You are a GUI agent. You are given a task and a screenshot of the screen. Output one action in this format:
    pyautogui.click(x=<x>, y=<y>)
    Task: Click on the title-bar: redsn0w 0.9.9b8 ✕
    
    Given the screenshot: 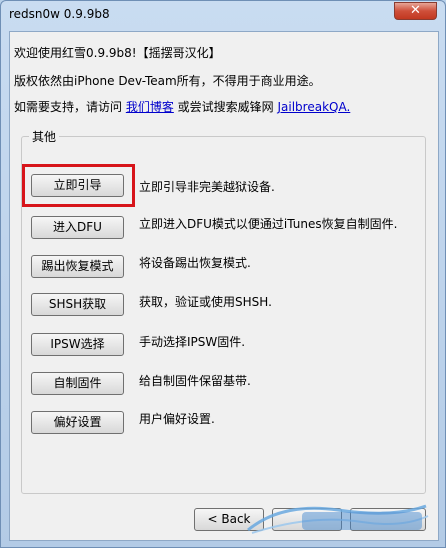 What is the action you would take?
    pyautogui.click(x=223, y=15)
    